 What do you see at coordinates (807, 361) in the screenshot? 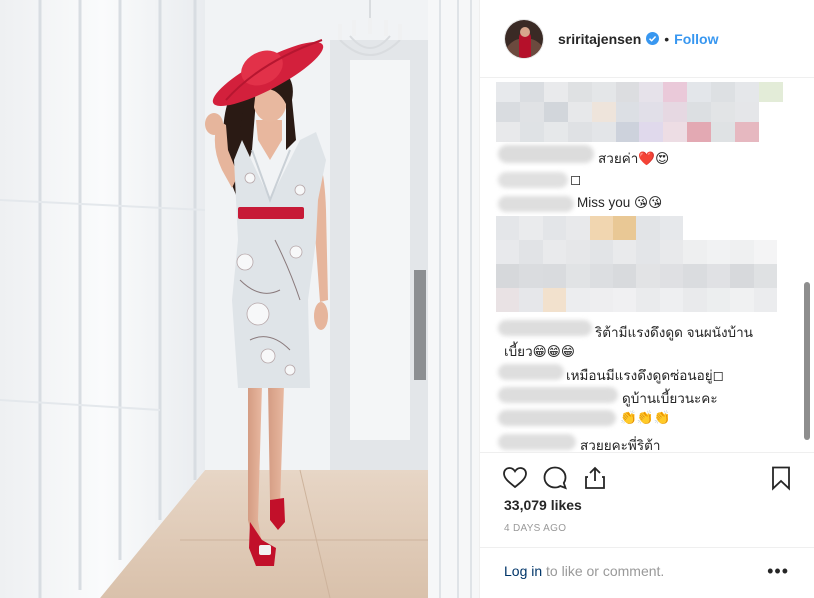
I see `comments-scrollbar` at bounding box center [807, 361].